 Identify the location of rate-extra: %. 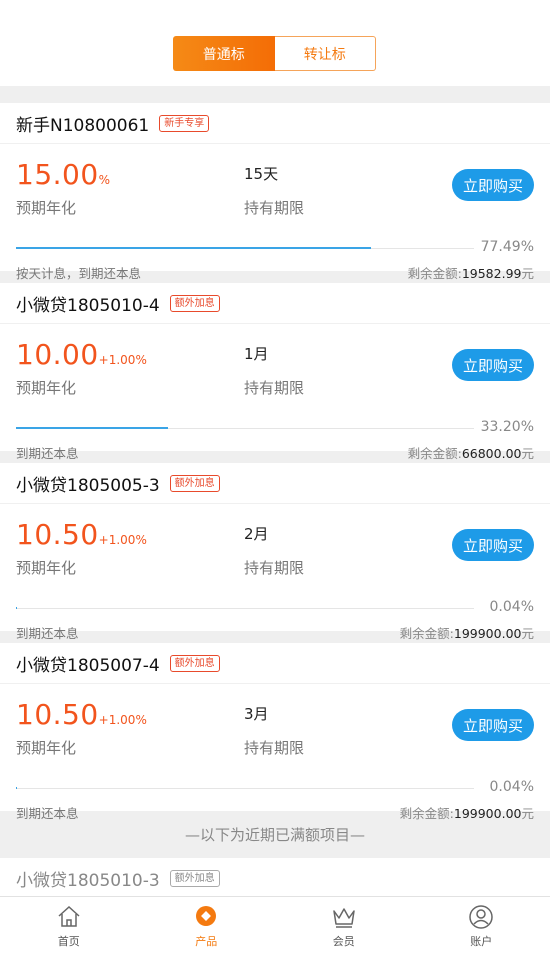
(104, 180).